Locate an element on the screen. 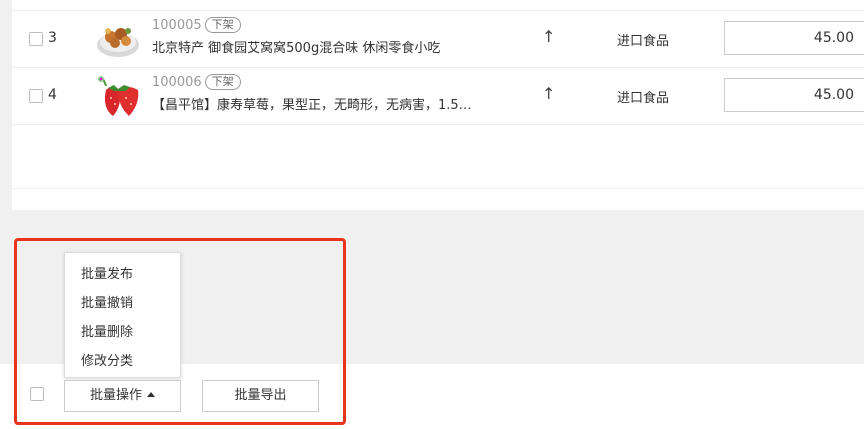 The width and height of the screenshot is (864, 429). strawberry-thumbnail-icon is located at coordinates (118, 96).